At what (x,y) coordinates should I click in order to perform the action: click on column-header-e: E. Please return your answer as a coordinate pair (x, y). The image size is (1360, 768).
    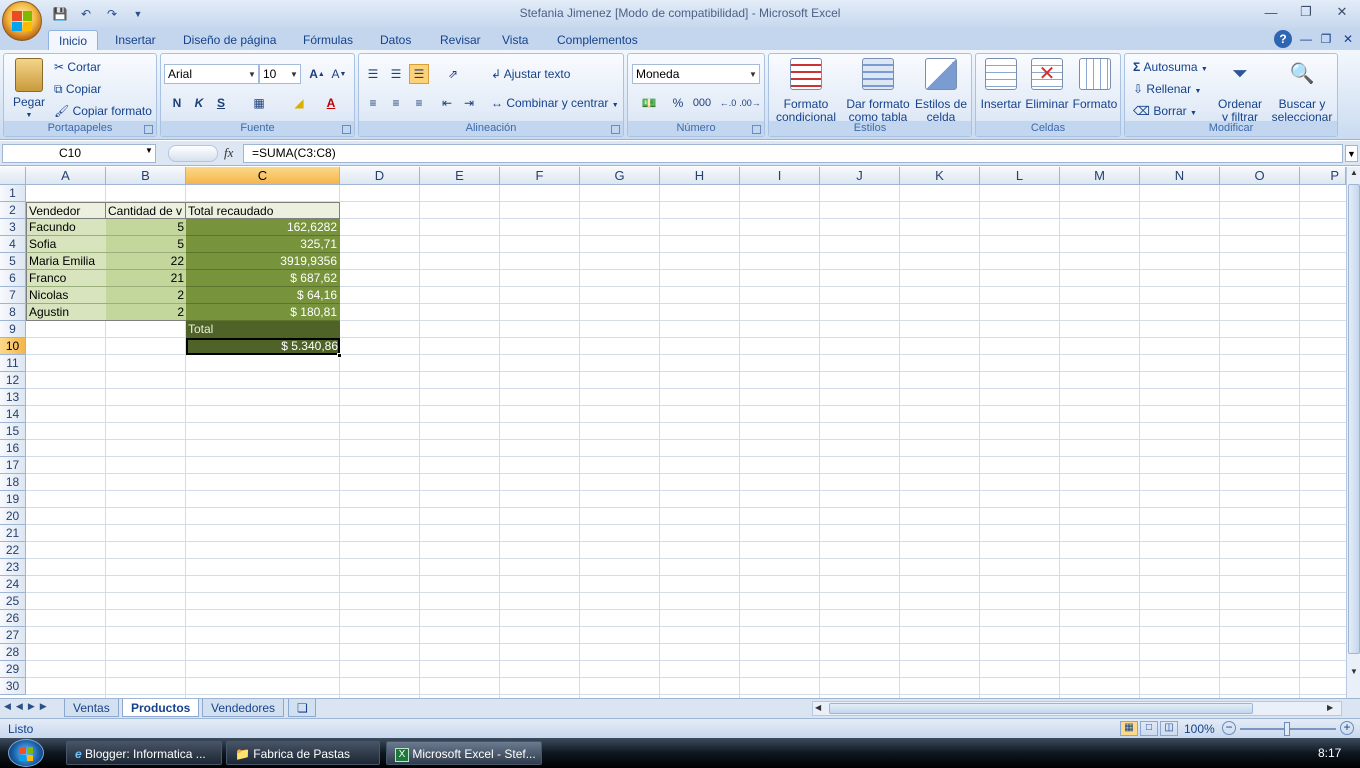
    Looking at the image, I should click on (460, 176).